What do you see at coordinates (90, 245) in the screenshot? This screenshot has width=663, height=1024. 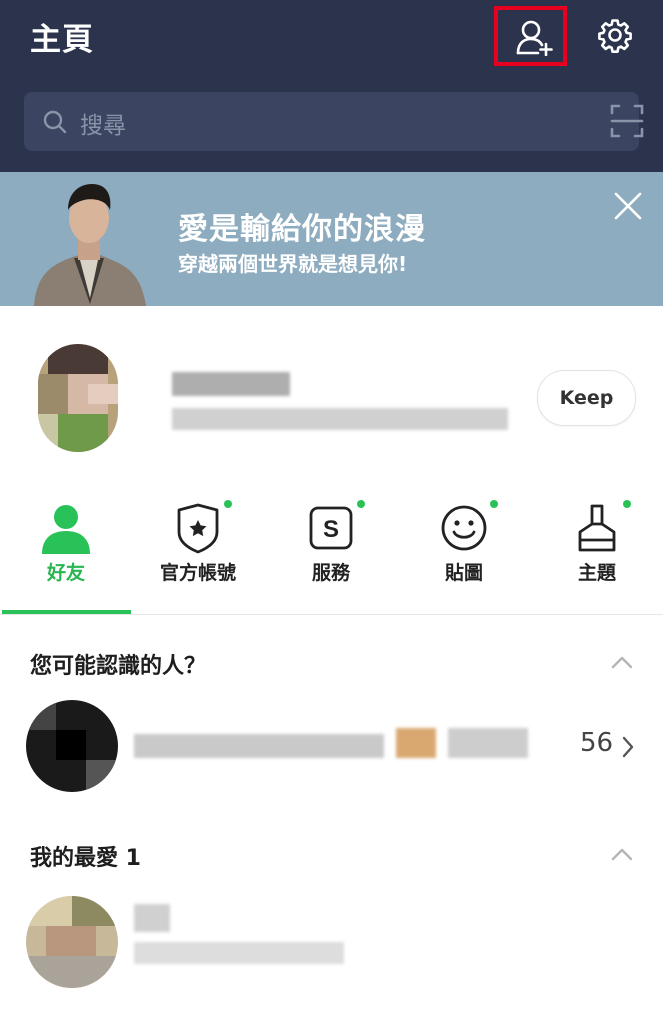 I see `actor-photo` at bounding box center [90, 245].